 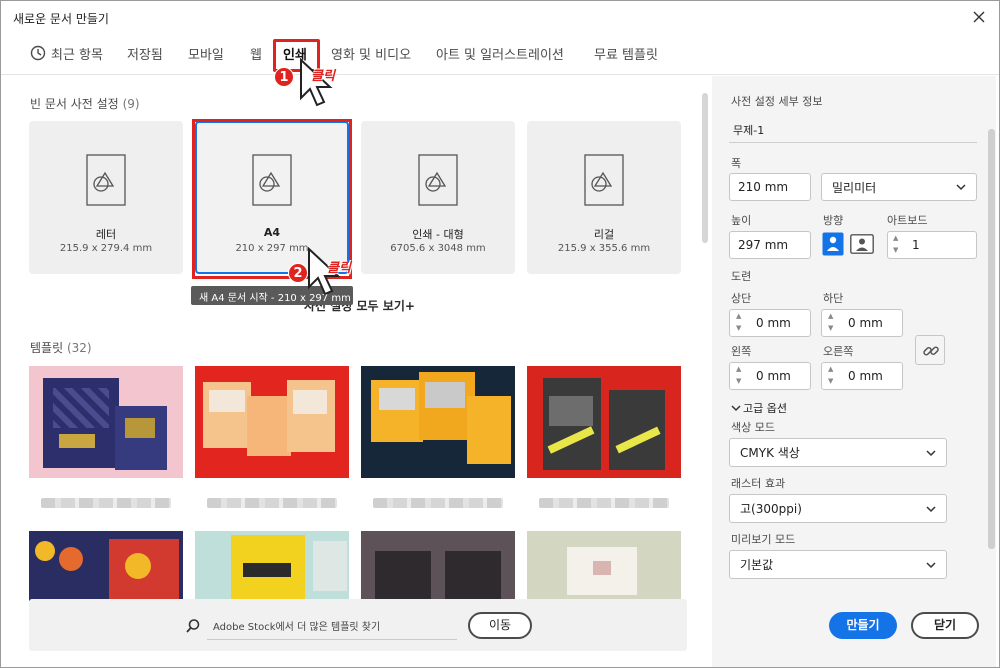 I want to click on clock-icon, so click(x=38, y=53).